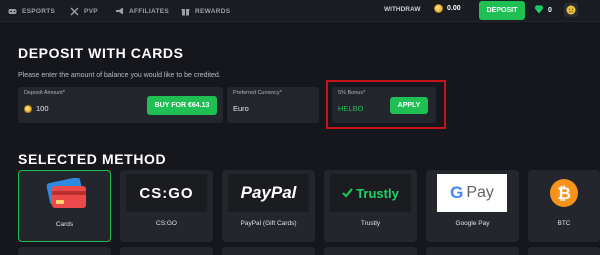 This screenshot has height=255, width=600. Describe the element at coordinates (454, 8) in the screenshot. I see `balance-value: 0.00` at that location.